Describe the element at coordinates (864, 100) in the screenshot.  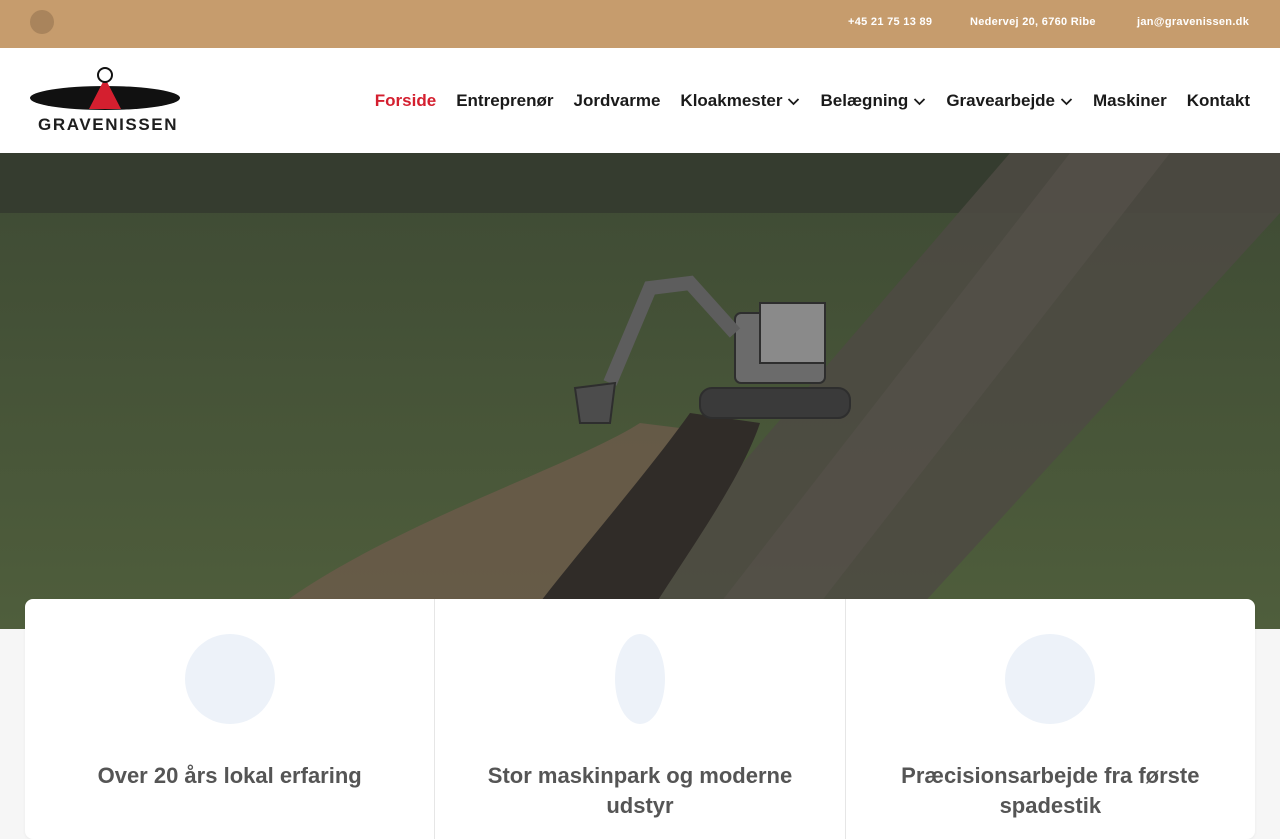
I see `nav-label: Belægning` at that location.